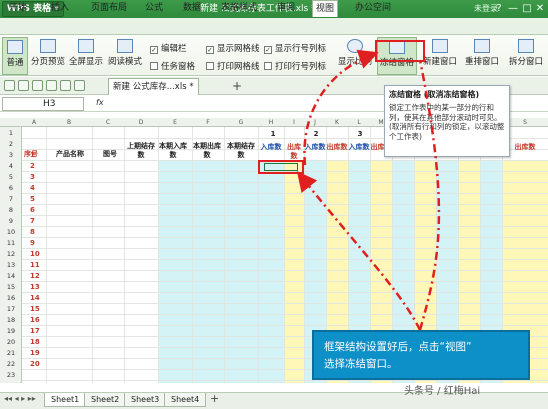 The width and height of the screenshot is (548, 409). I want to click on arrow-to-freeze-button, so click(341, 107).